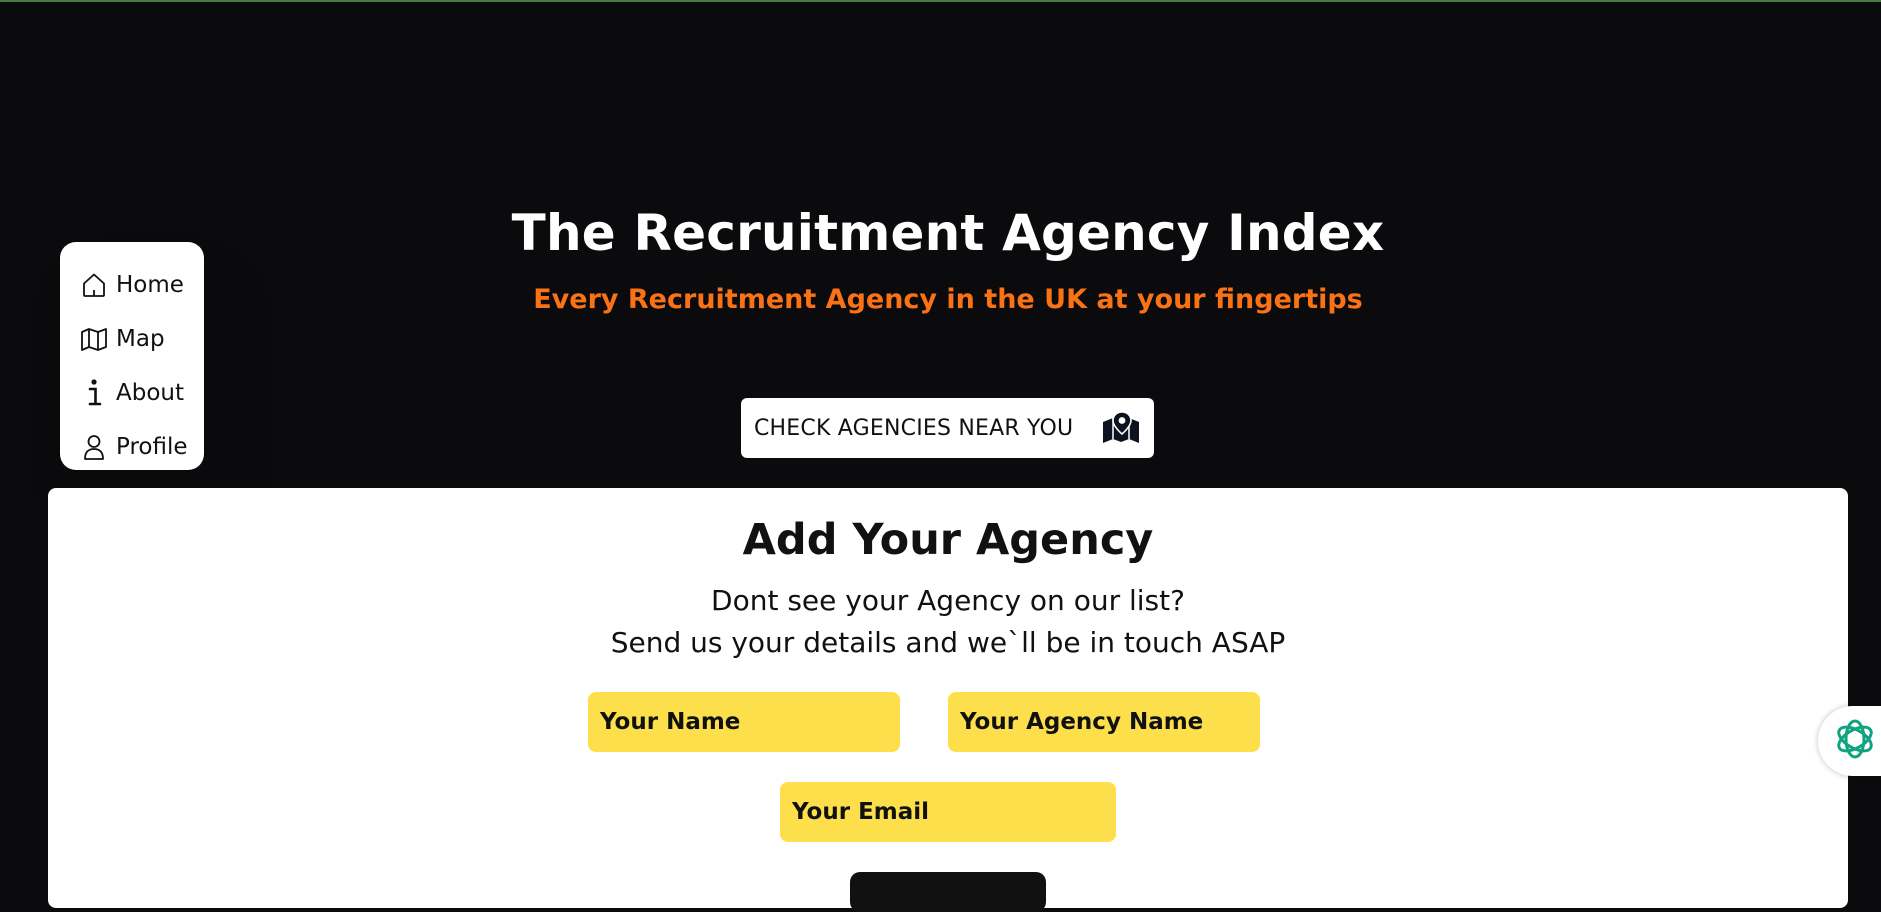  What do you see at coordinates (94, 447) in the screenshot?
I see `user-icon` at bounding box center [94, 447].